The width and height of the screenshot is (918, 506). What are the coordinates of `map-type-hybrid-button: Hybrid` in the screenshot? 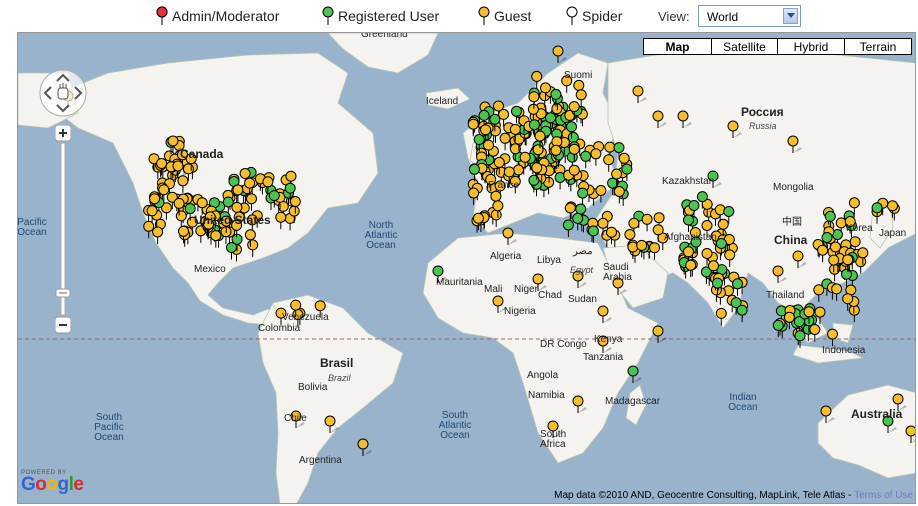 It's located at (811, 46).